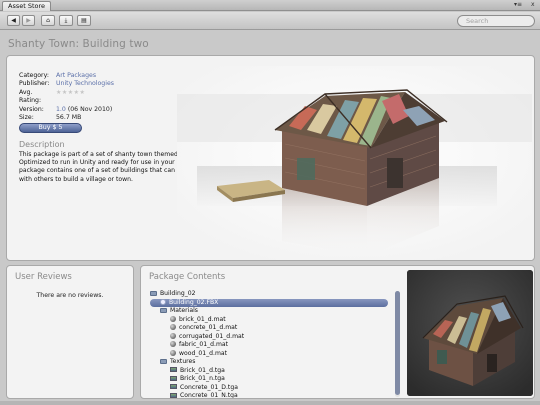 This screenshot has height=405, width=540. What do you see at coordinates (202, 370) in the screenshot?
I see `tree-item-label: Brick_01_d.tga` at bounding box center [202, 370].